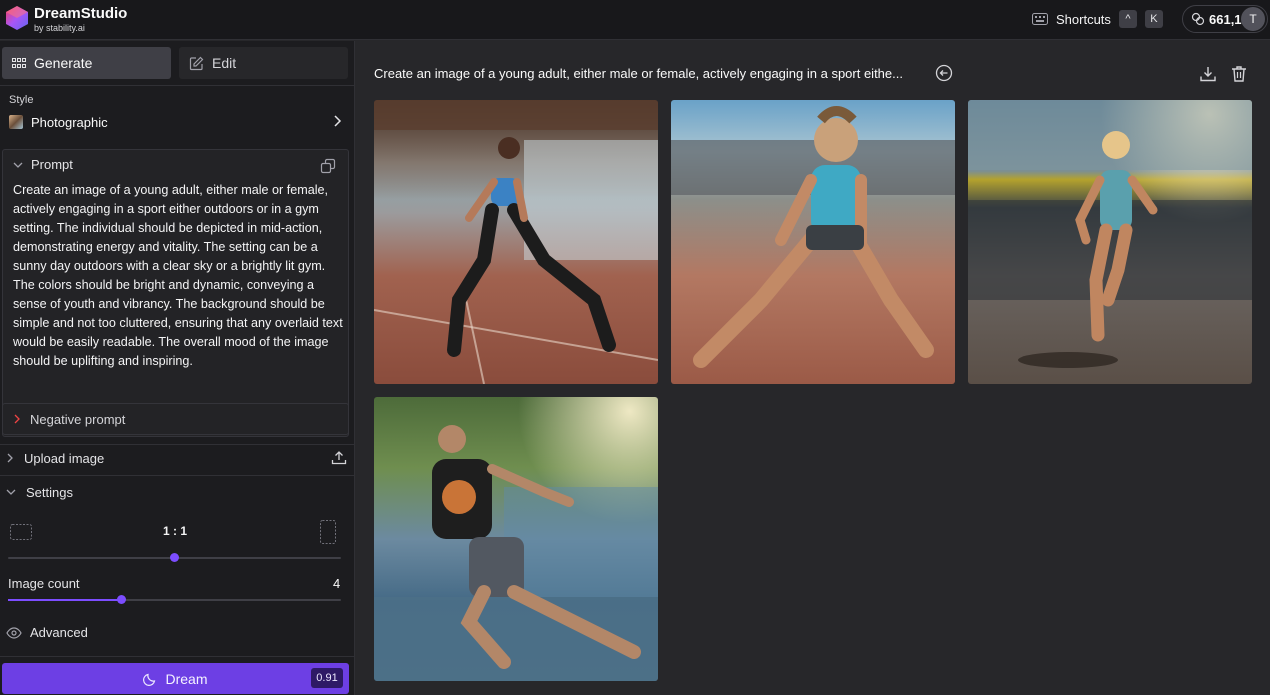  I want to click on aspect-ratio-value: 1, so click(174, 531).